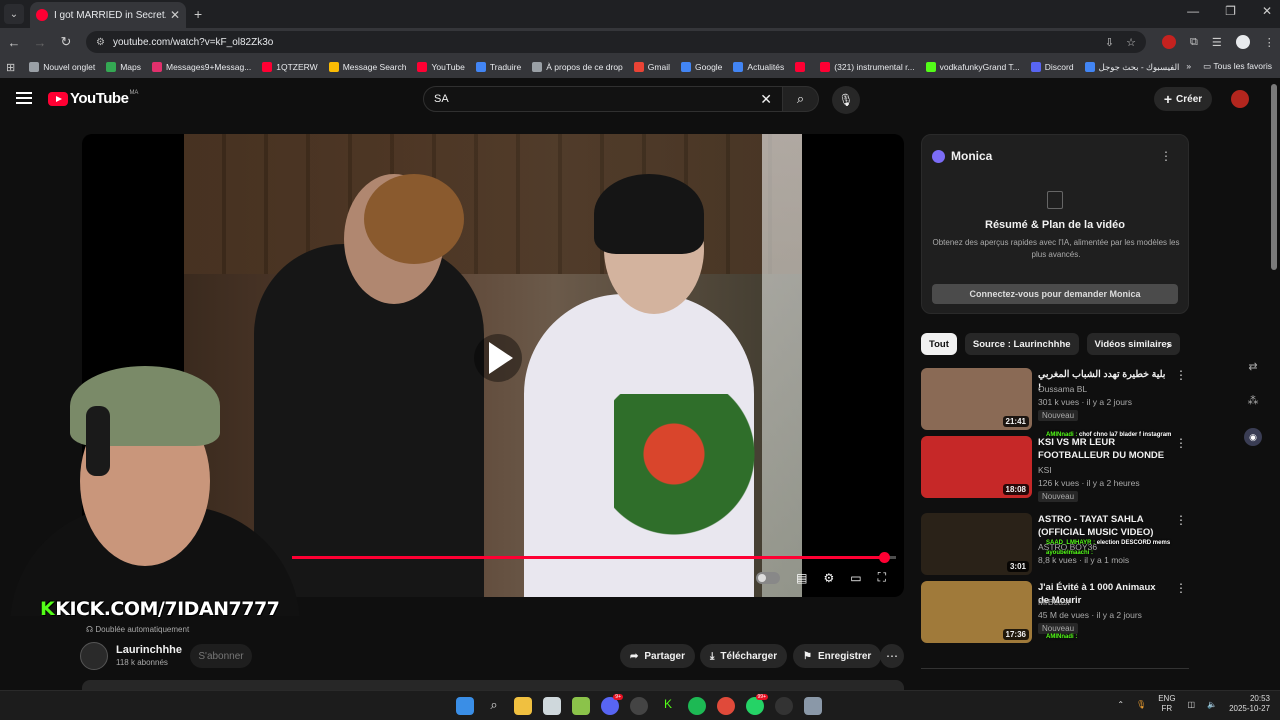 The image size is (1280, 720). What do you see at coordinates (40, 42) in the screenshot?
I see `forward-icon: →` at bounding box center [40, 42].